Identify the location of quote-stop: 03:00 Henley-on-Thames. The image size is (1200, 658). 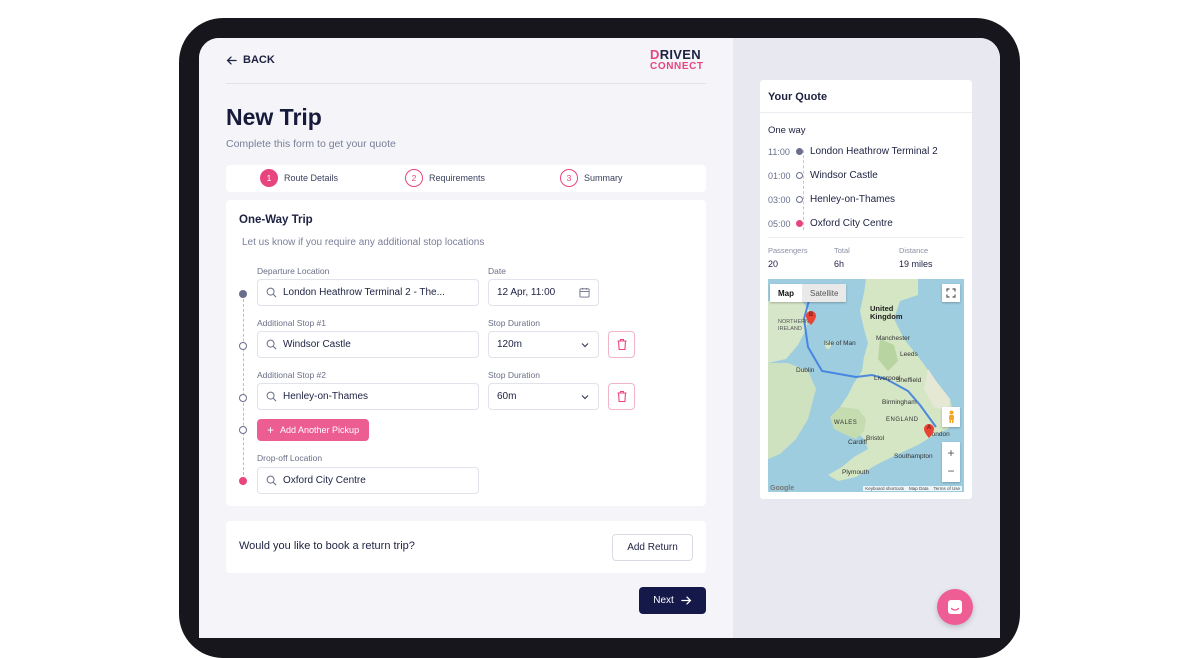
(831, 199).